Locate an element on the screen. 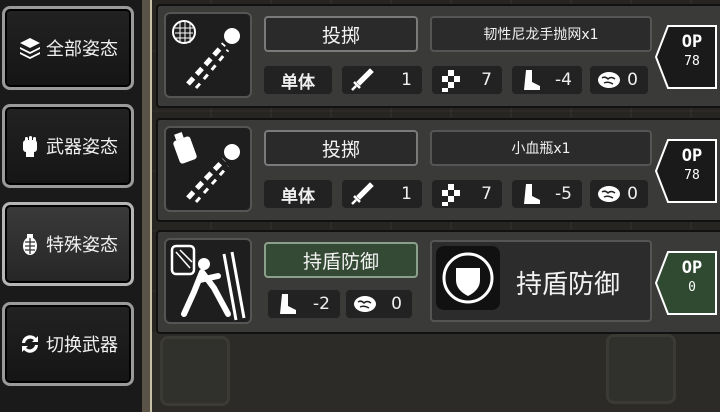  menu-all-stances-button: 全部姿态 is located at coordinates (68, 48).